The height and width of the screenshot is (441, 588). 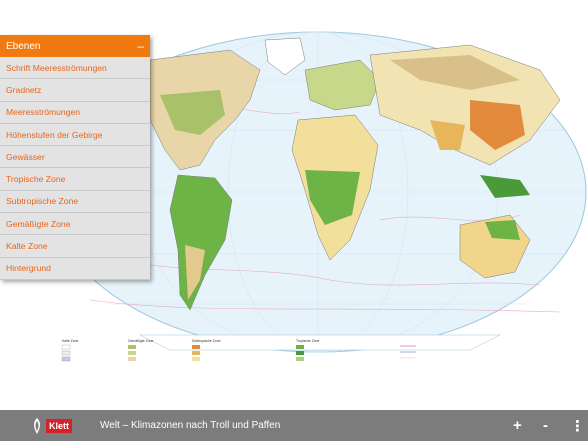 I want to click on legend-group-title: Subtropische Zone, so click(x=206, y=341).